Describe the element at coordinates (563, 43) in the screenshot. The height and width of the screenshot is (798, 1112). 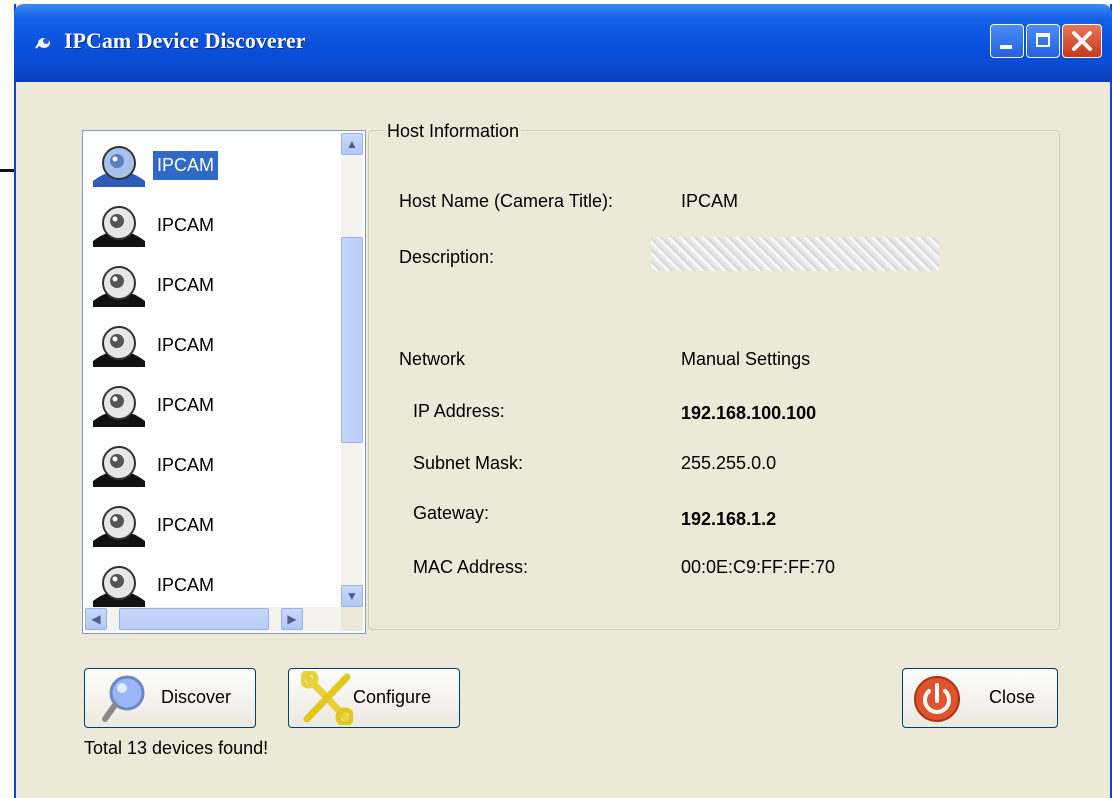
I see `title-bar: IPCam Device Discoverer` at that location.